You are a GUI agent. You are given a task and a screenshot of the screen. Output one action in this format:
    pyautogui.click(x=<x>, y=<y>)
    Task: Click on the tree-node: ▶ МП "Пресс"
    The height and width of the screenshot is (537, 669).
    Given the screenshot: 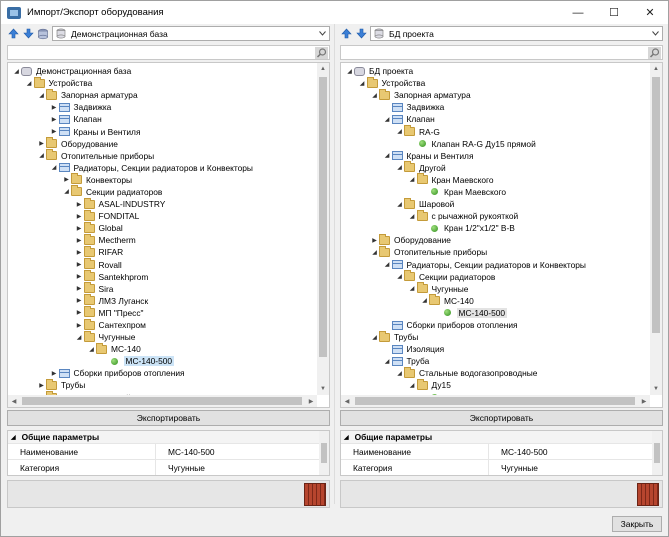 What is the action you would take?
    pyautogui.click(x=162, y=312)
    